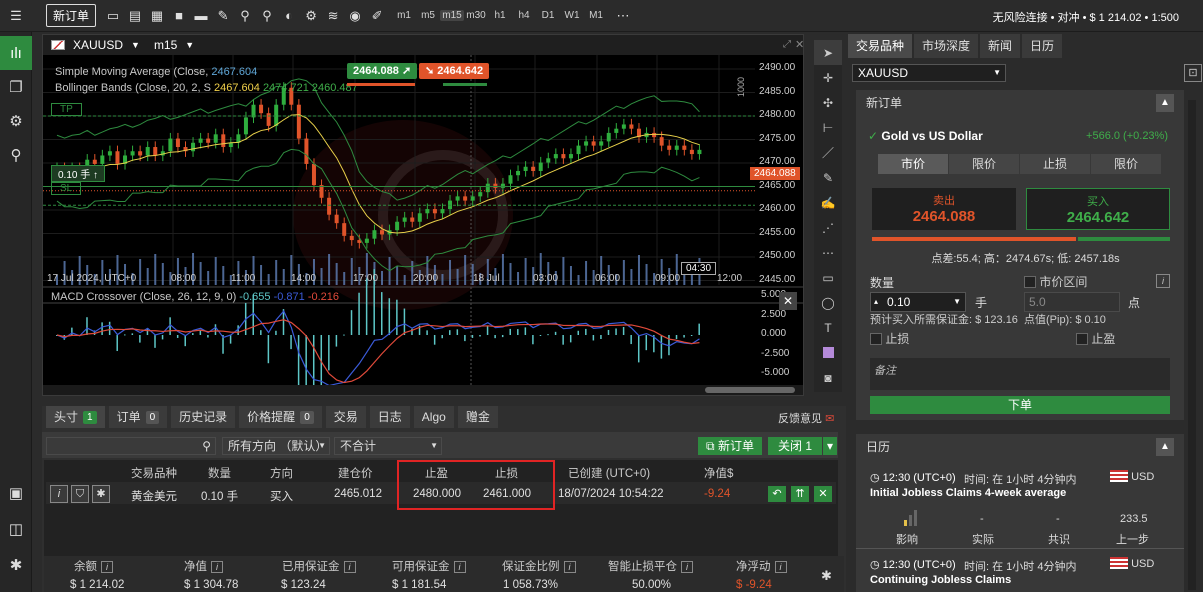  What do you see at coordinates (389, 417) in the screenshot?
I see `tab-log: 日志` at bounding box center [389, 417].